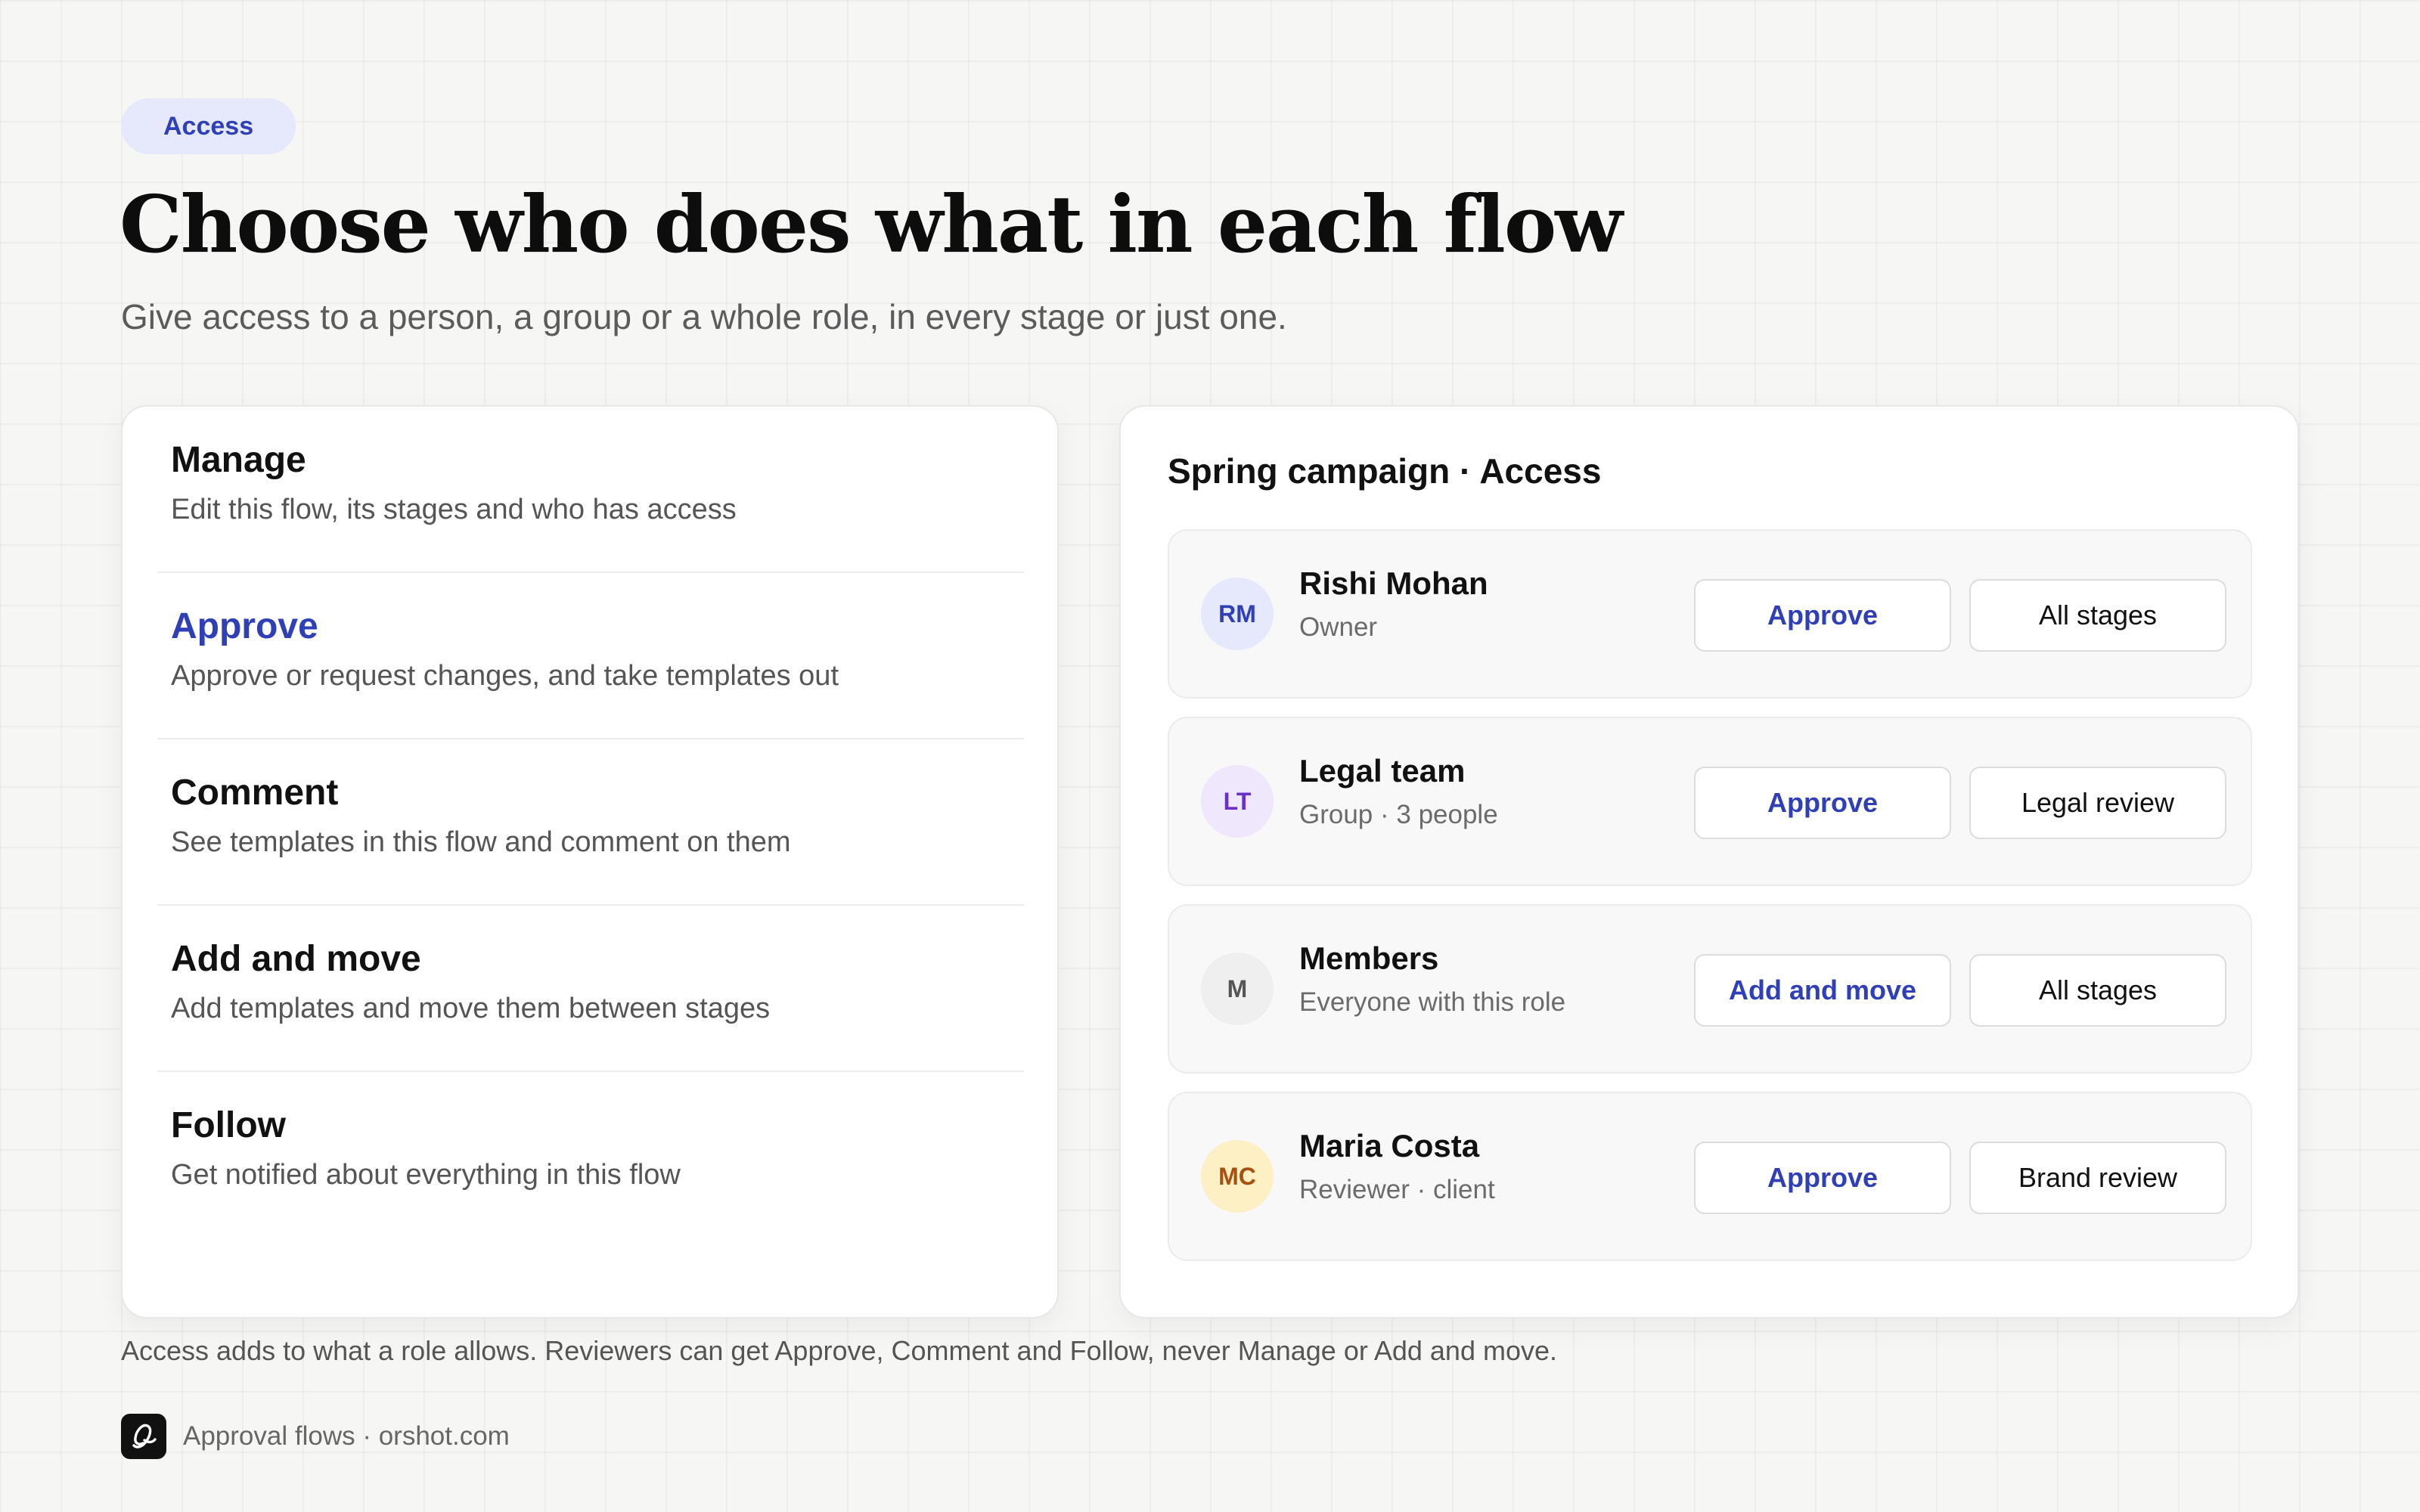 This screenshot has height=1512, width=2420. I want to click on access-badge: Access, so click(208, 126).